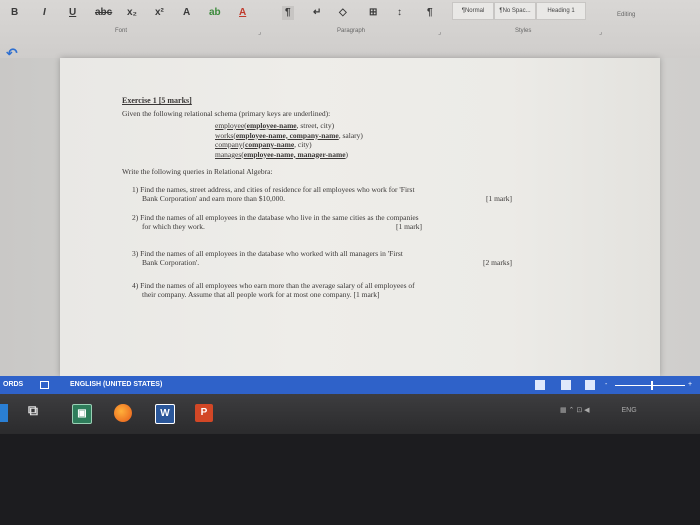  What do you see at coordinates (473, 11) in the screenshot?
I see `style-normal: ¶Normal` at bounding box center [473, 11].